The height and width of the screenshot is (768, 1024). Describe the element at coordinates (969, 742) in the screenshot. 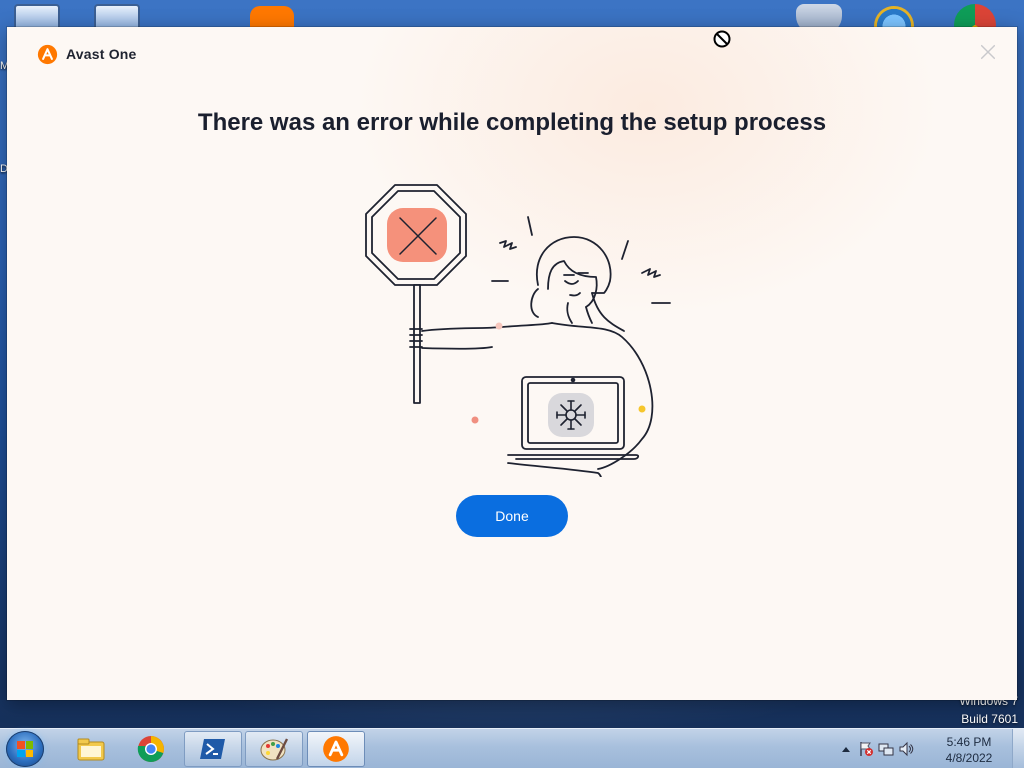

I see `clock-time: 5:46 PM` at that location.